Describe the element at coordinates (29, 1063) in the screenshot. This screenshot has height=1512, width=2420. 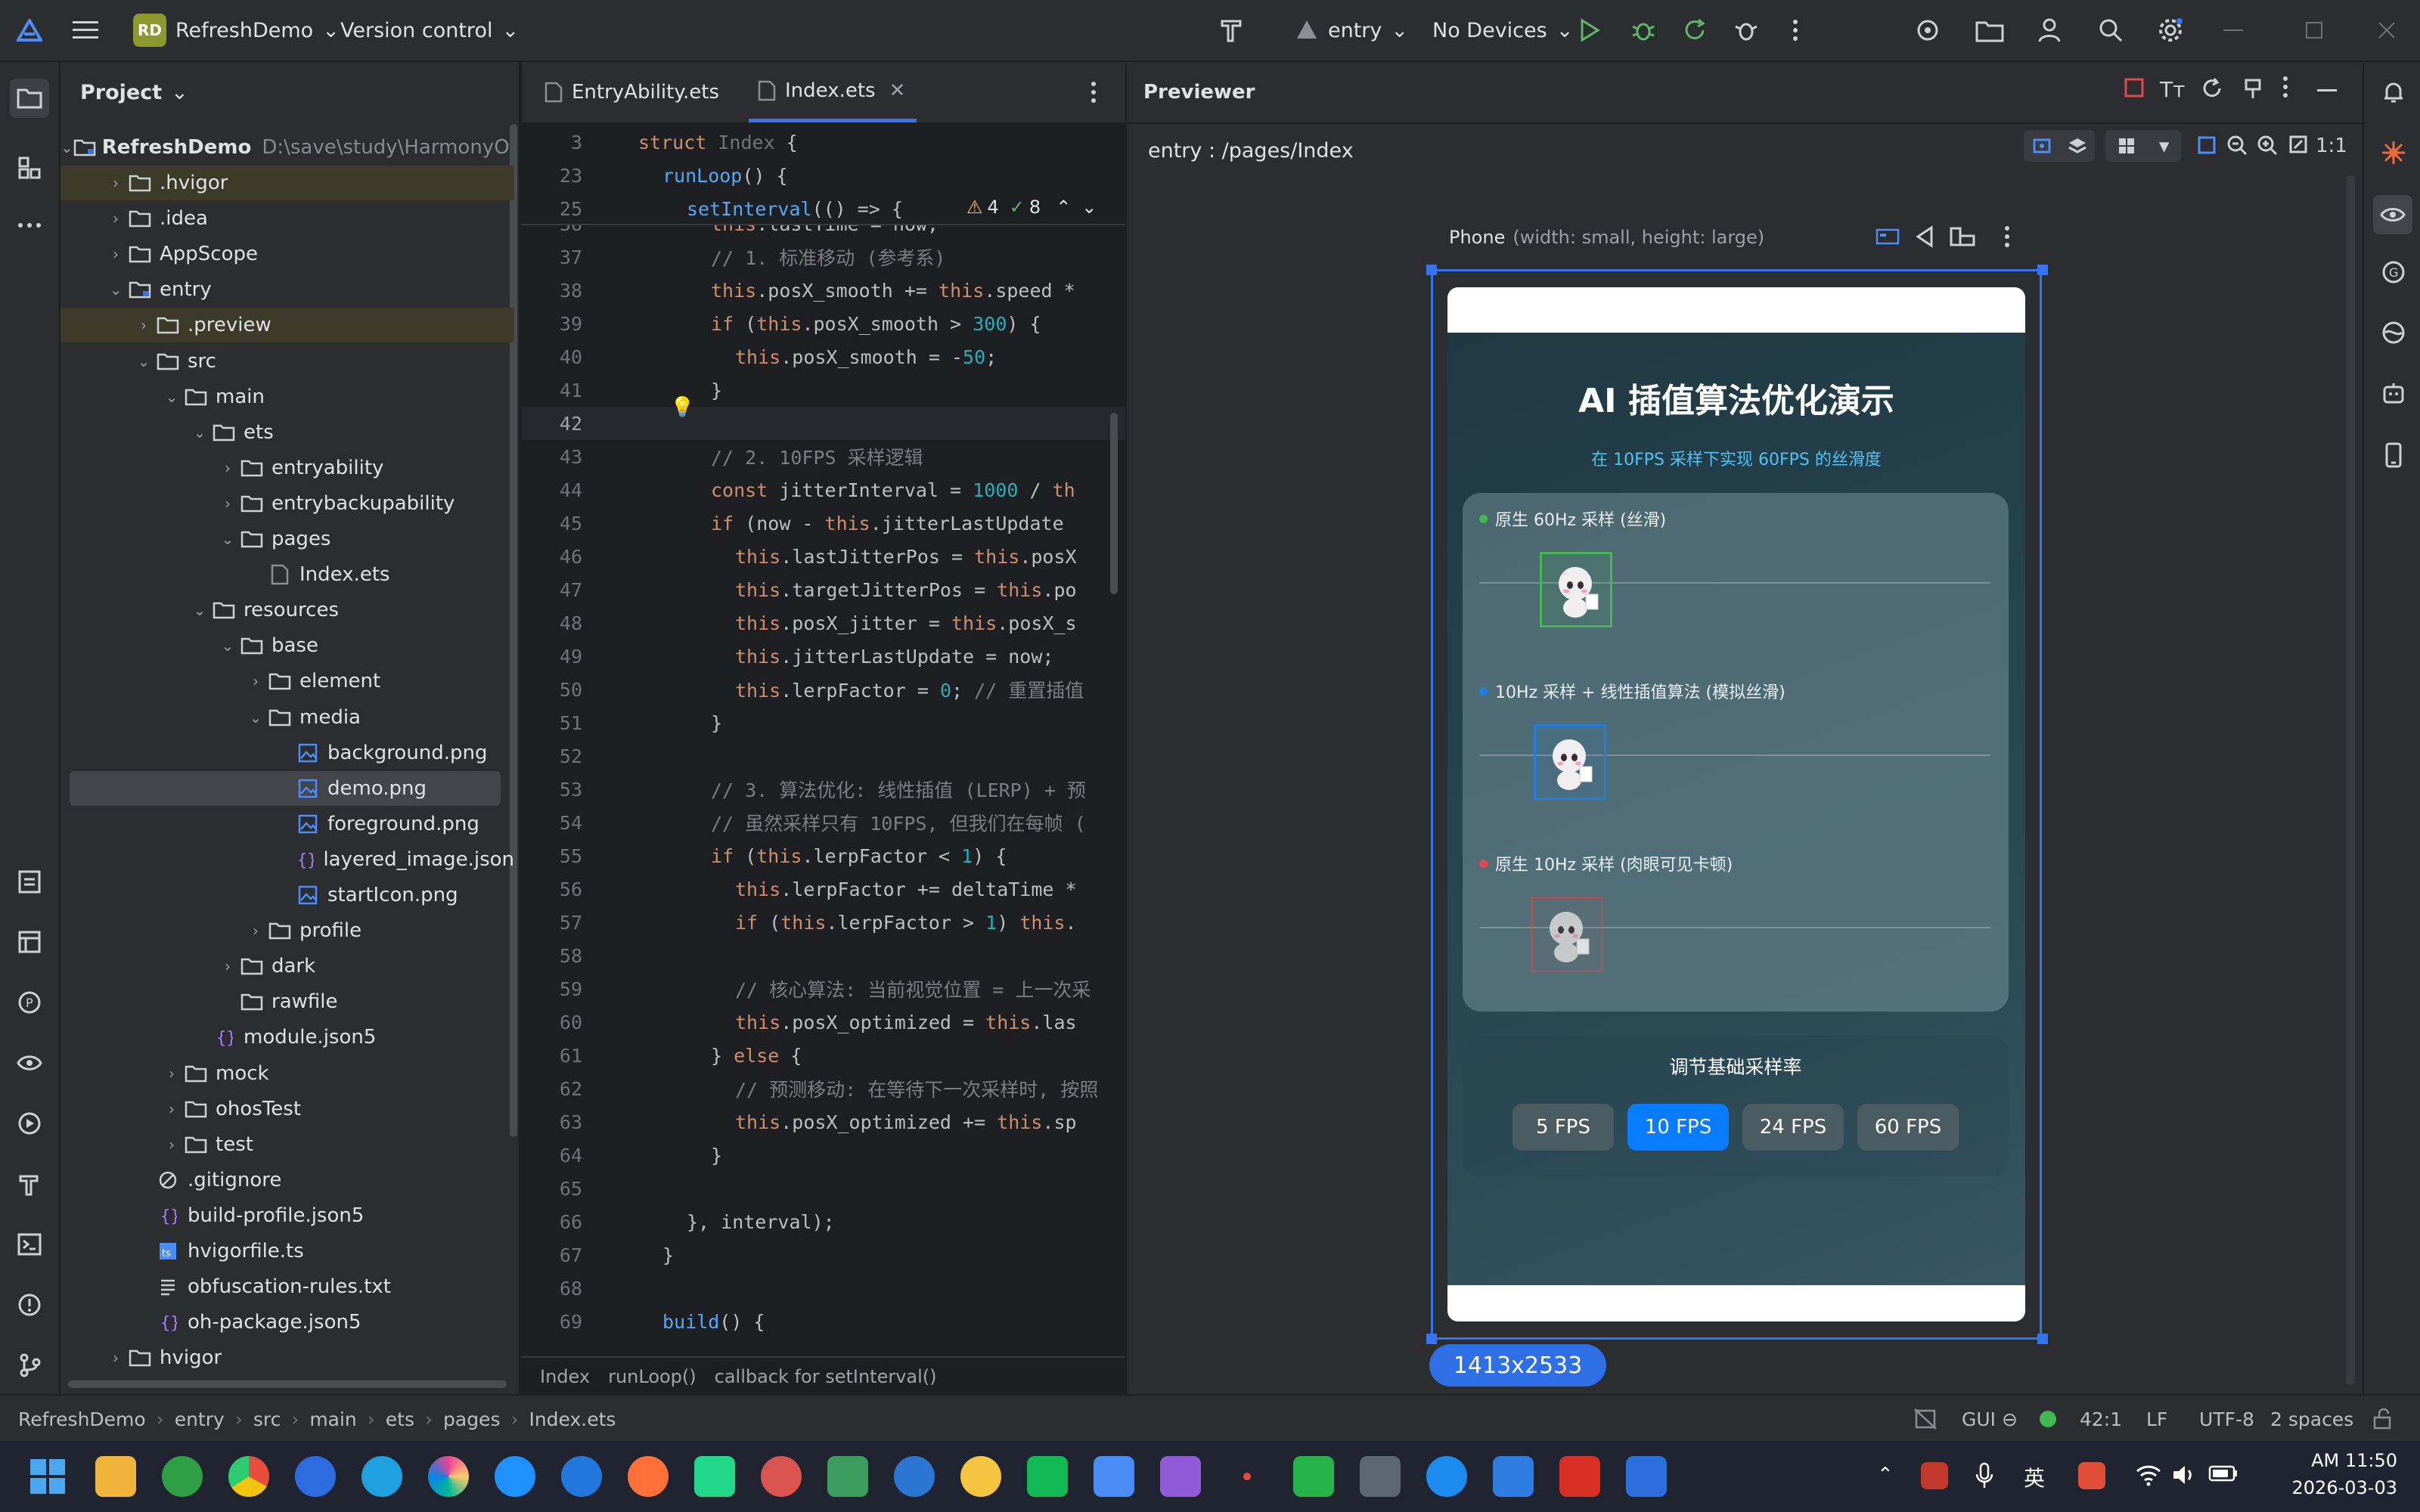
I see `inspector-icon` at that location.